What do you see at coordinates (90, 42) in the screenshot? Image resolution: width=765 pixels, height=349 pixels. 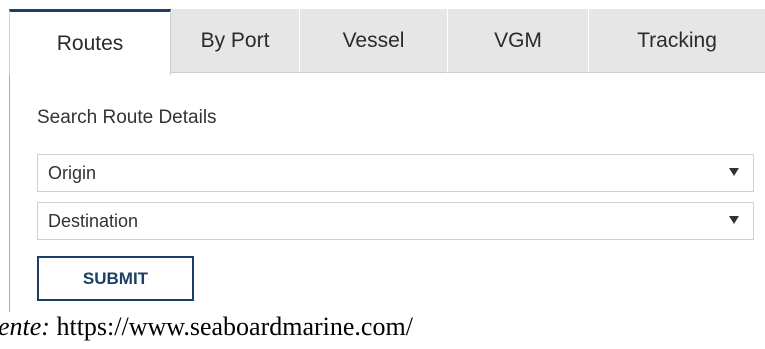 I see `tab-routes: Routes` at bounding box center [90, 42].